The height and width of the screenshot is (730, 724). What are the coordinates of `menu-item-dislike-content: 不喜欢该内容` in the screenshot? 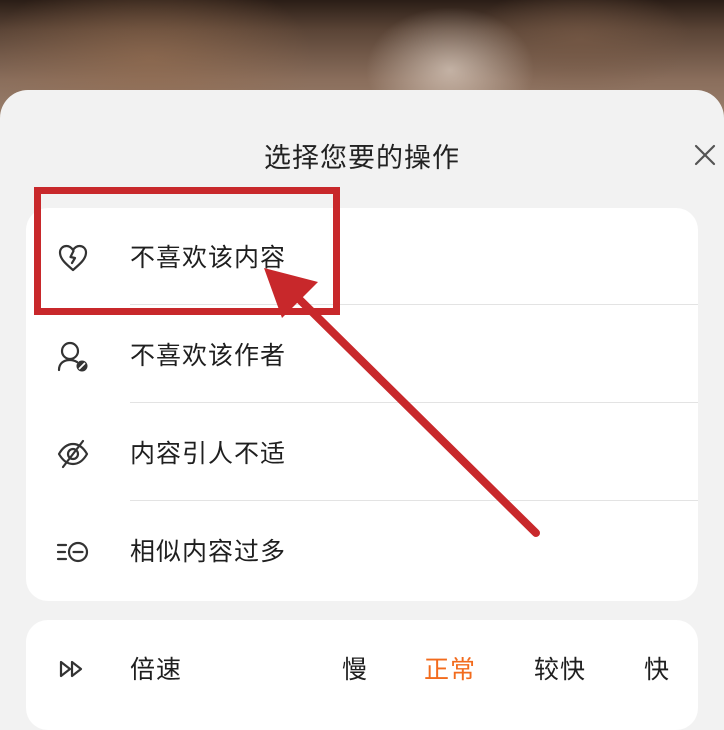 It's located at (362, 257).